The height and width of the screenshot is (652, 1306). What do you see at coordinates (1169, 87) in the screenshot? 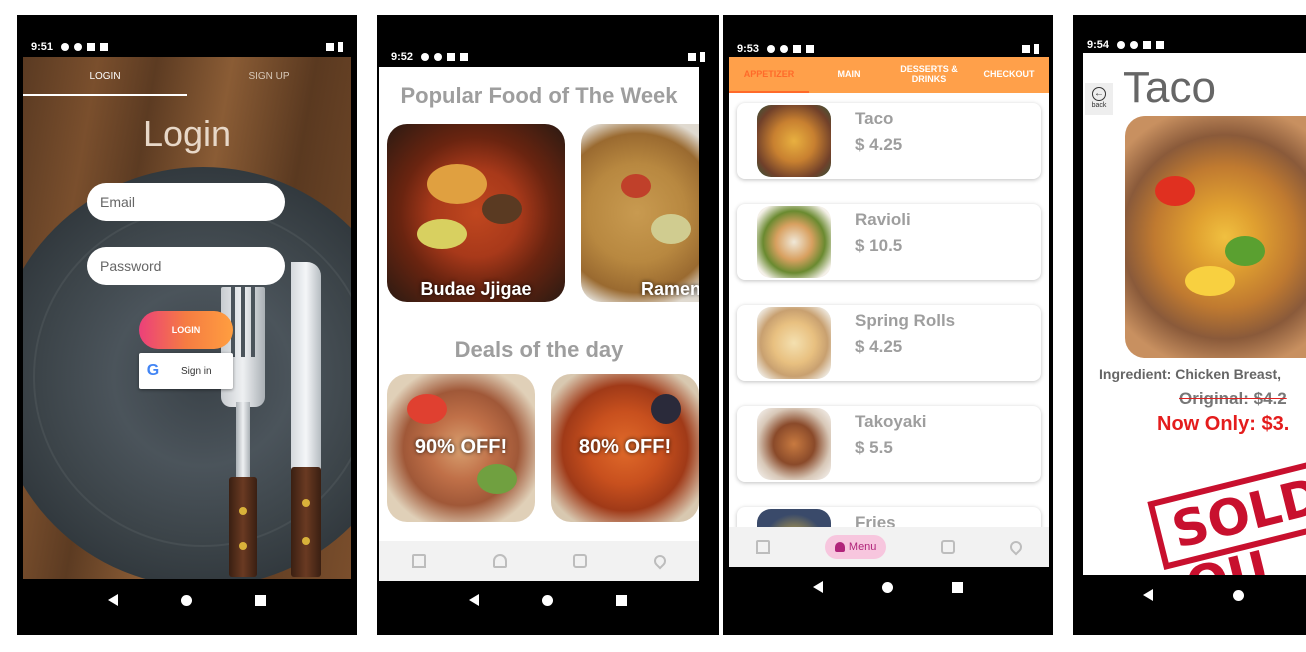
I see `item-title: Taco` at bounding box center [1169, 87].